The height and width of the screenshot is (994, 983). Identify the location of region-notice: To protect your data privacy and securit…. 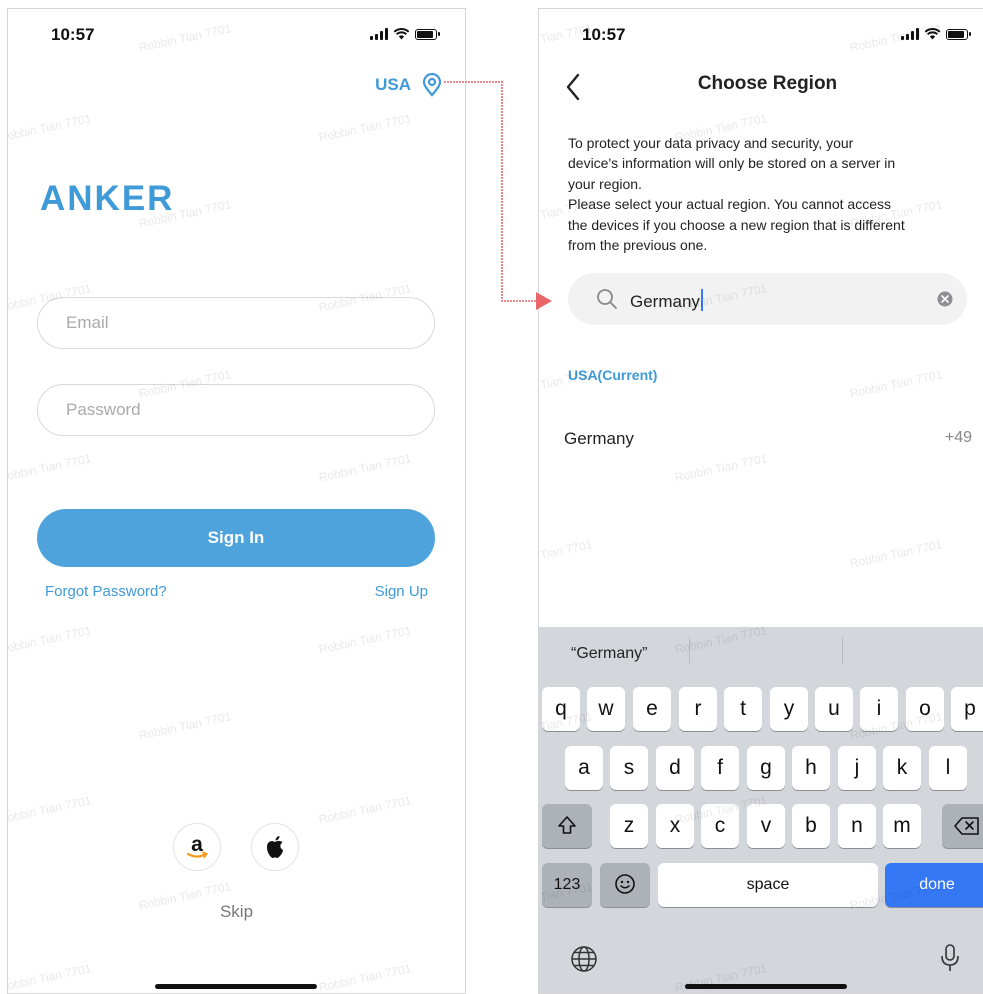
(773, 194).